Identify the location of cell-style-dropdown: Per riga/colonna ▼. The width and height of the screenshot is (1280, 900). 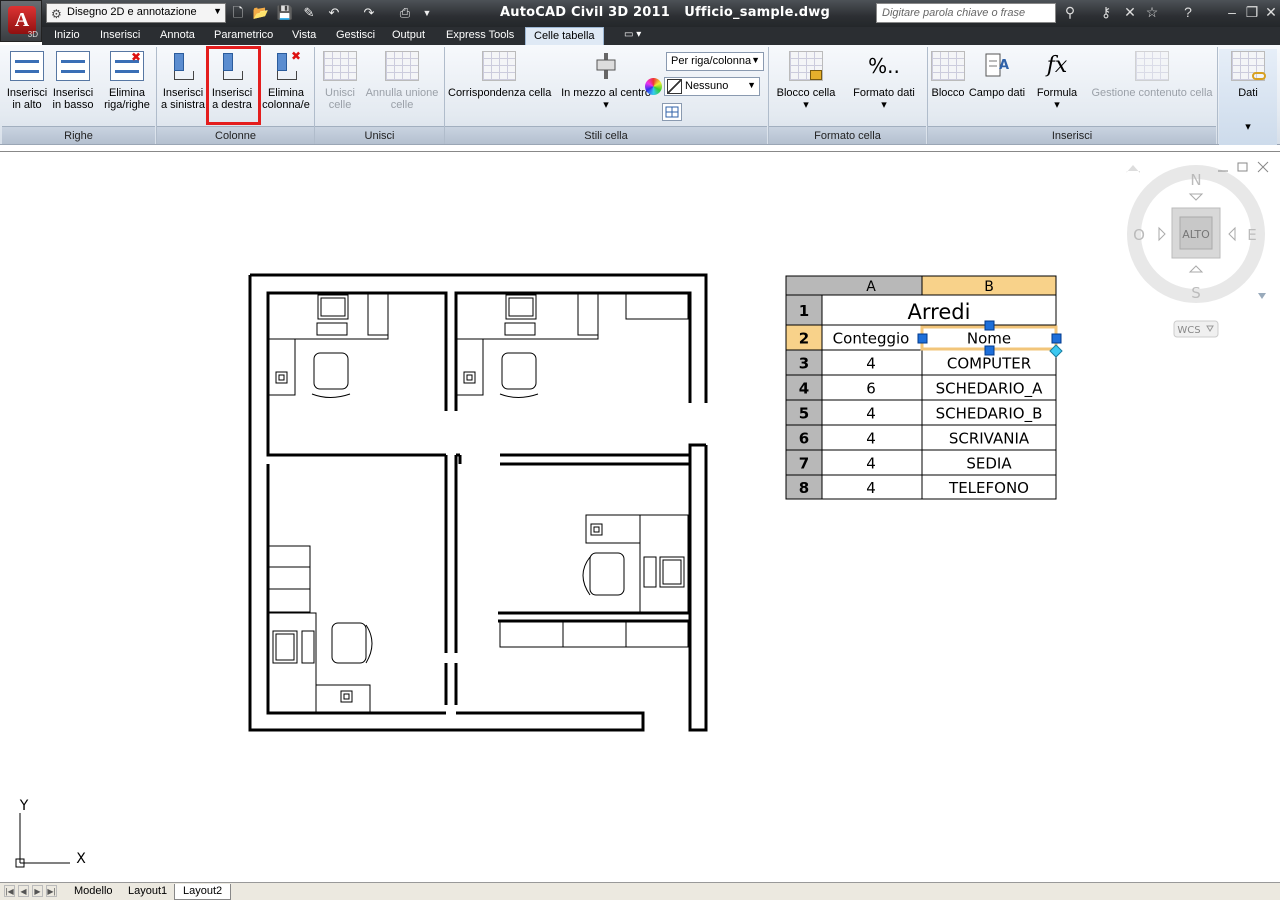
(715, 61).